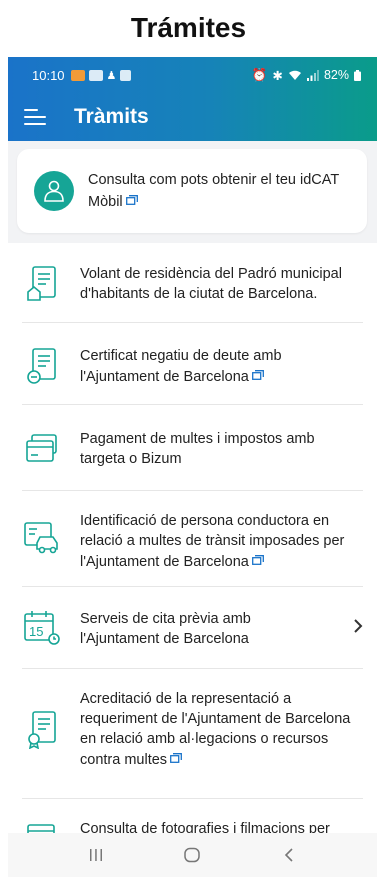  Describe the element at coordinates (96, 855) in the screenshot. I see `recent-apps-button` at that location.